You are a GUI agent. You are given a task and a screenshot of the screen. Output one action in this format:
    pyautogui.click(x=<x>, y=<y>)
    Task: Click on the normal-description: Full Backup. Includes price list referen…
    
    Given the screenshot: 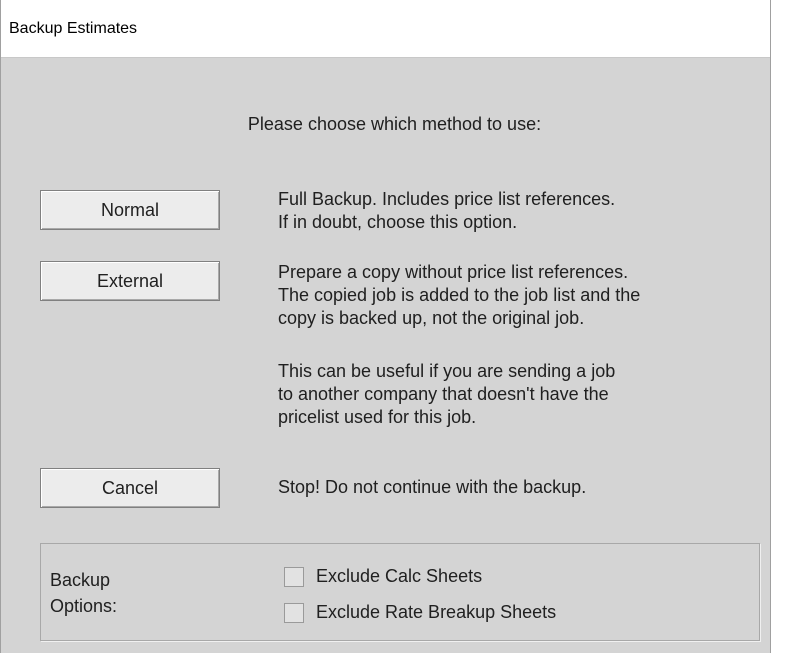 What is the action you would take?
    pyautogui.click(x=523, y=211)
    